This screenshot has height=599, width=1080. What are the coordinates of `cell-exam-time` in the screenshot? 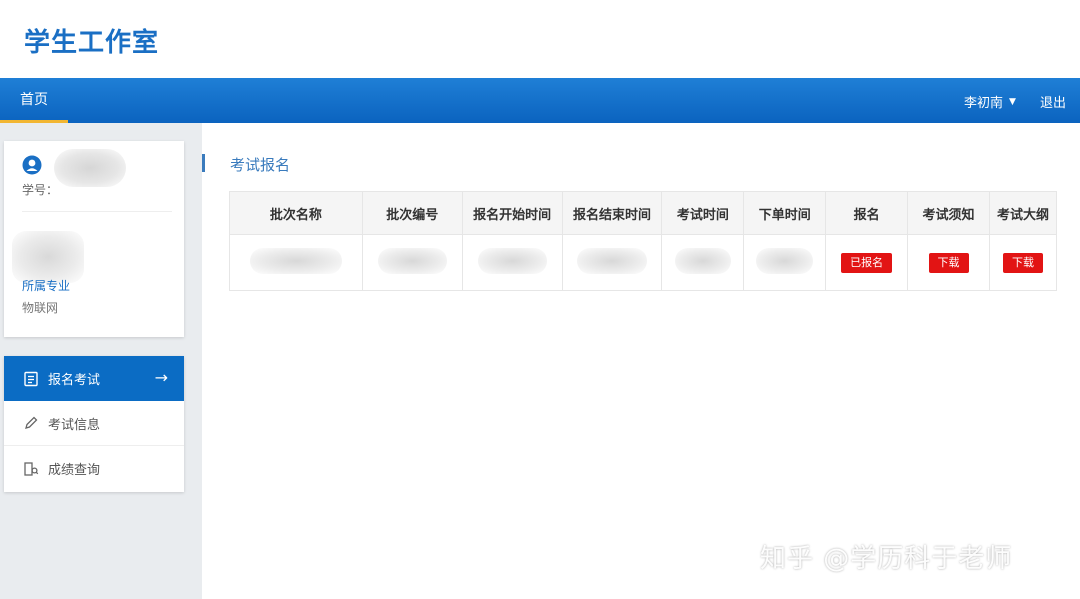 It's located at (703, 262).